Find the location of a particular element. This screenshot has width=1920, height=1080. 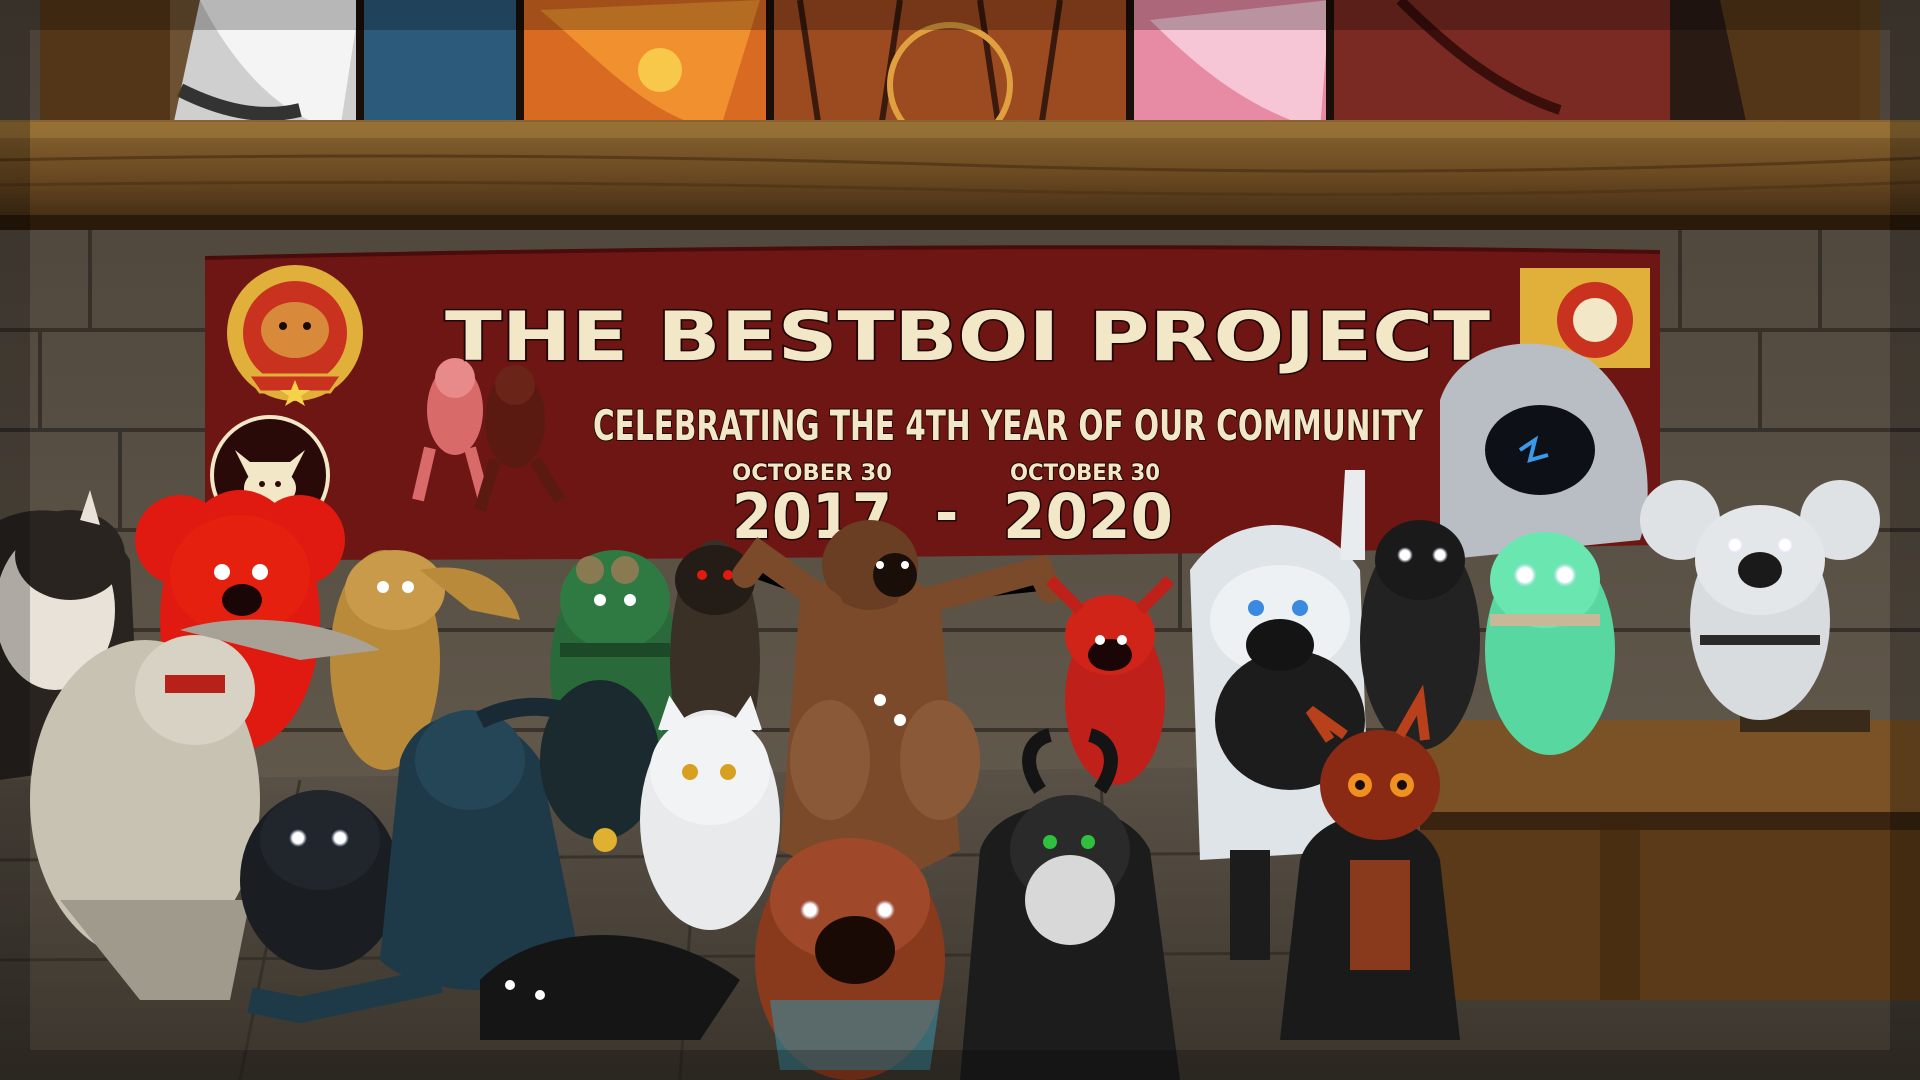

avatar-brown-front is located at coordinates (850, 959).